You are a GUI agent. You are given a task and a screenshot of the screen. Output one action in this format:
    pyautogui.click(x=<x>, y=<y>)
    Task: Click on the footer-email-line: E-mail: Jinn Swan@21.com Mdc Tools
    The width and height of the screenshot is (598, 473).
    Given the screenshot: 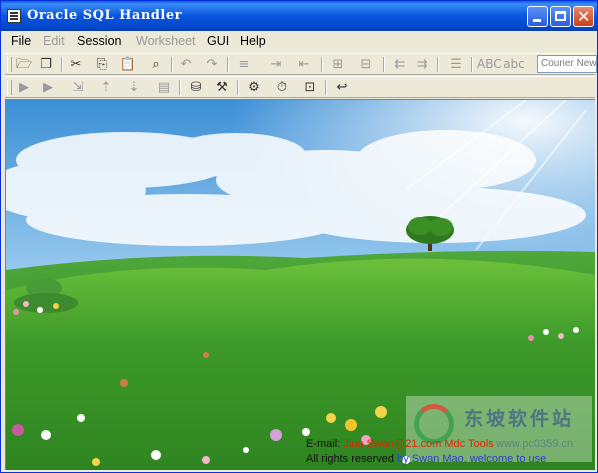 What is the action you would take?
    pyautogui.click(x=400, y=444)
    